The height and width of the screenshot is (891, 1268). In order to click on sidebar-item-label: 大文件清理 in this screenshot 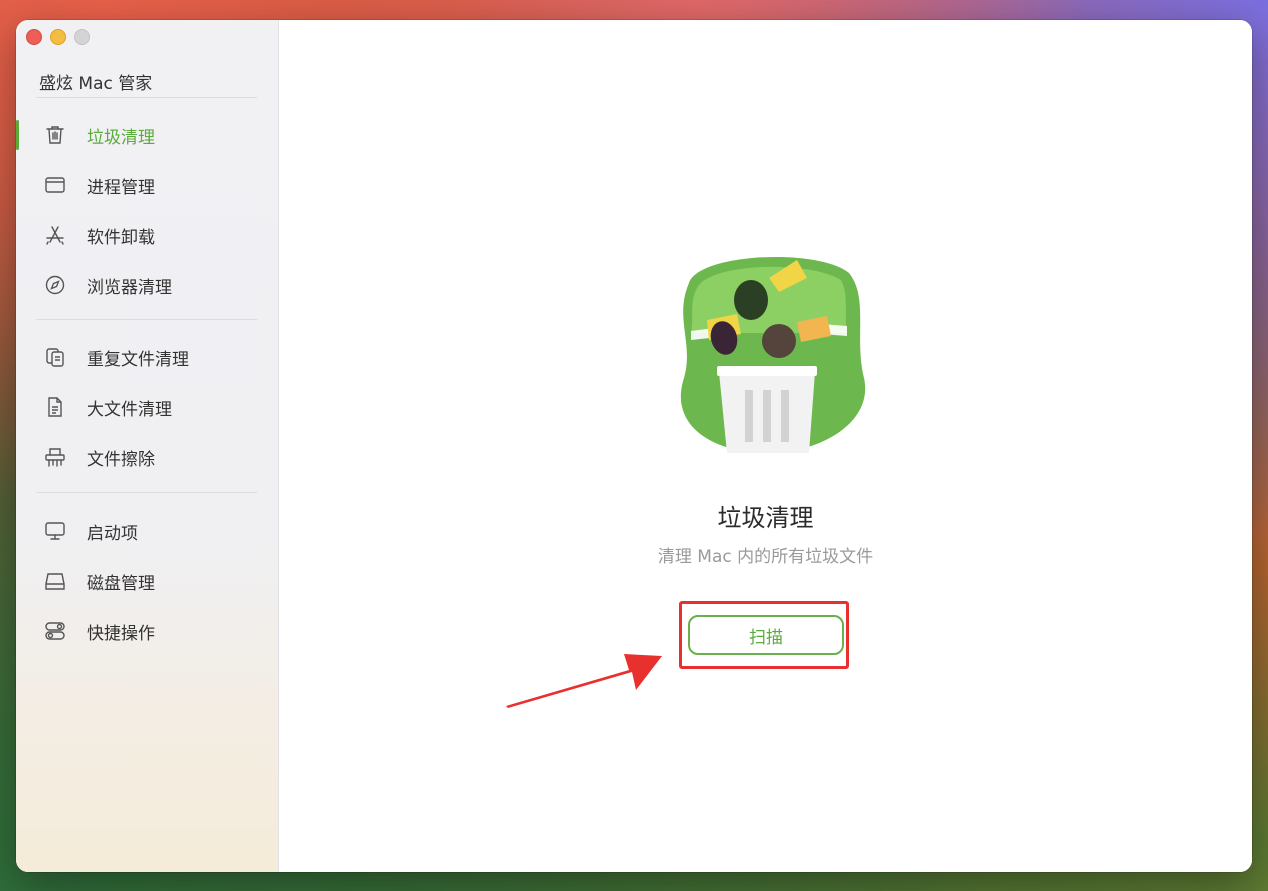, I will do `click(129, 409)`.